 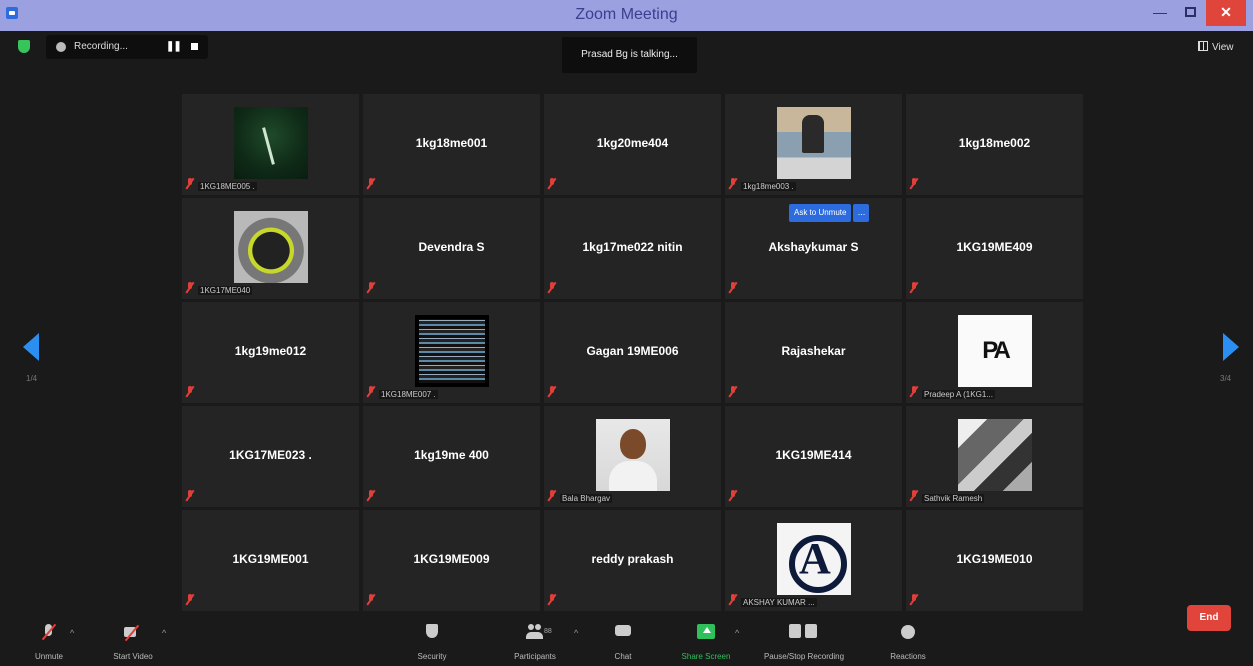 I want to click on participant-tile: 1KG17ME023 ., so click(x=270, y=456).